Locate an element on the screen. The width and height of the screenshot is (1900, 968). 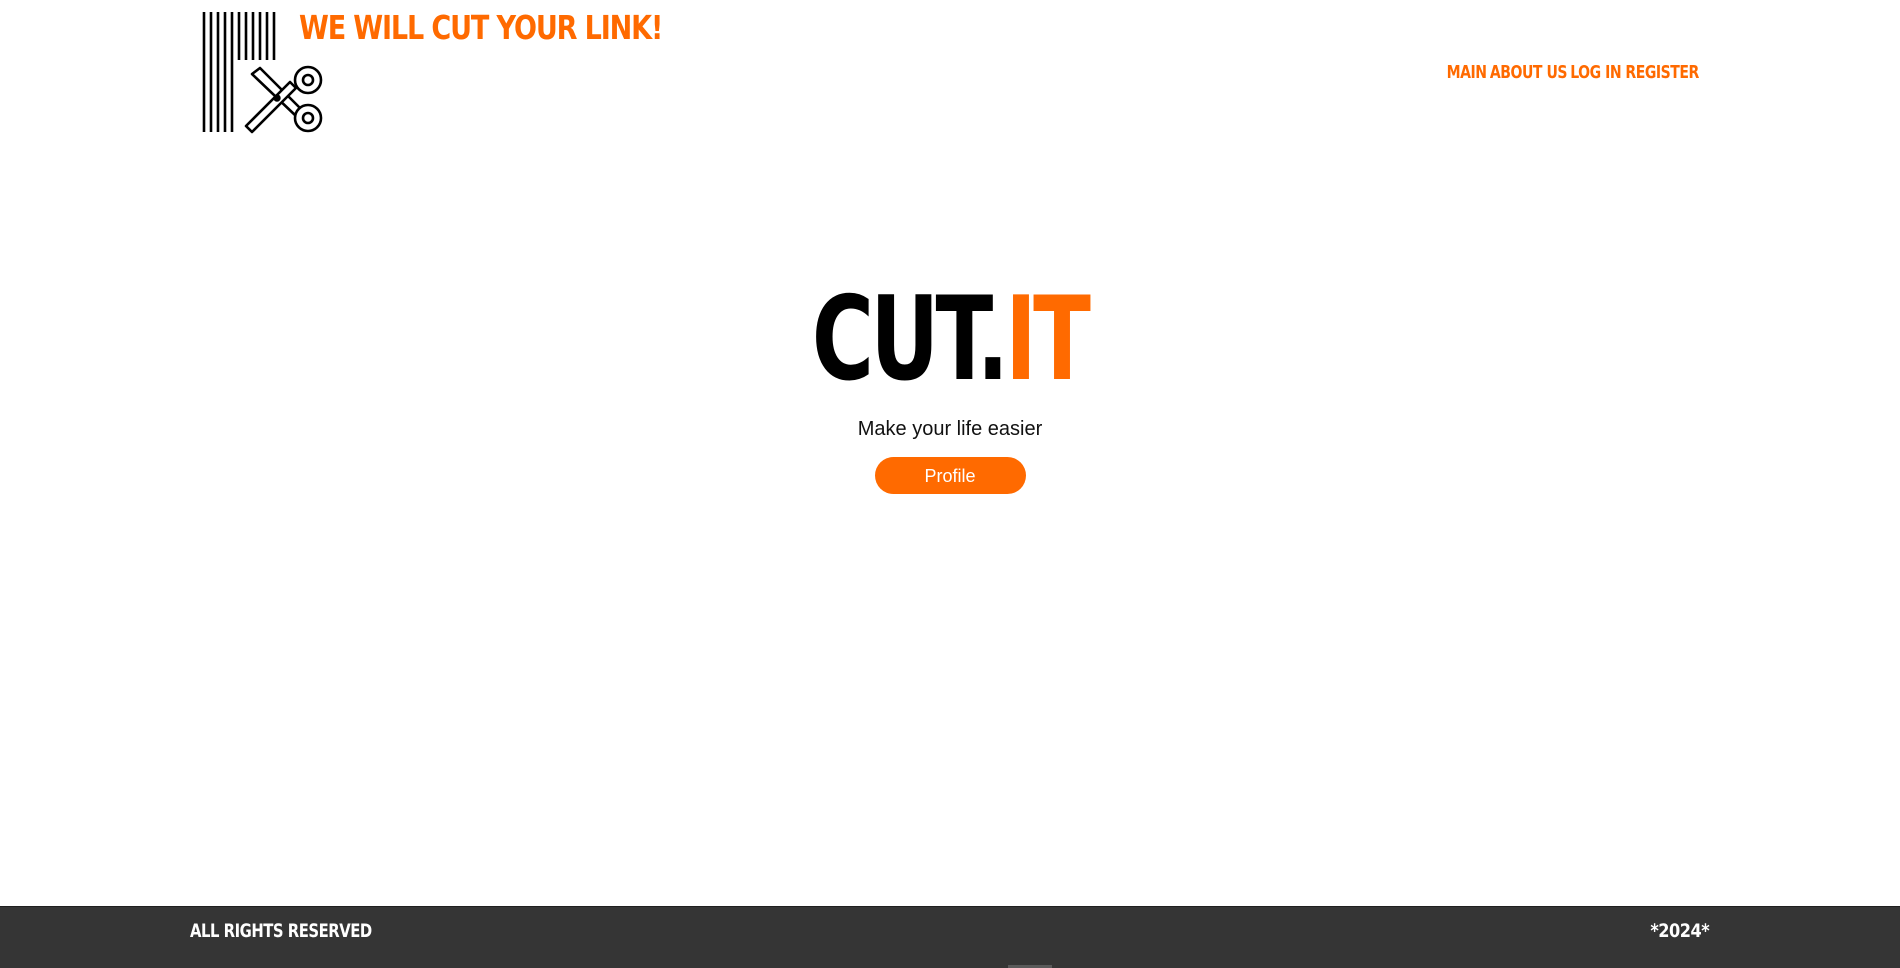
profile-button: Profile is located at coordinates (950, 475).